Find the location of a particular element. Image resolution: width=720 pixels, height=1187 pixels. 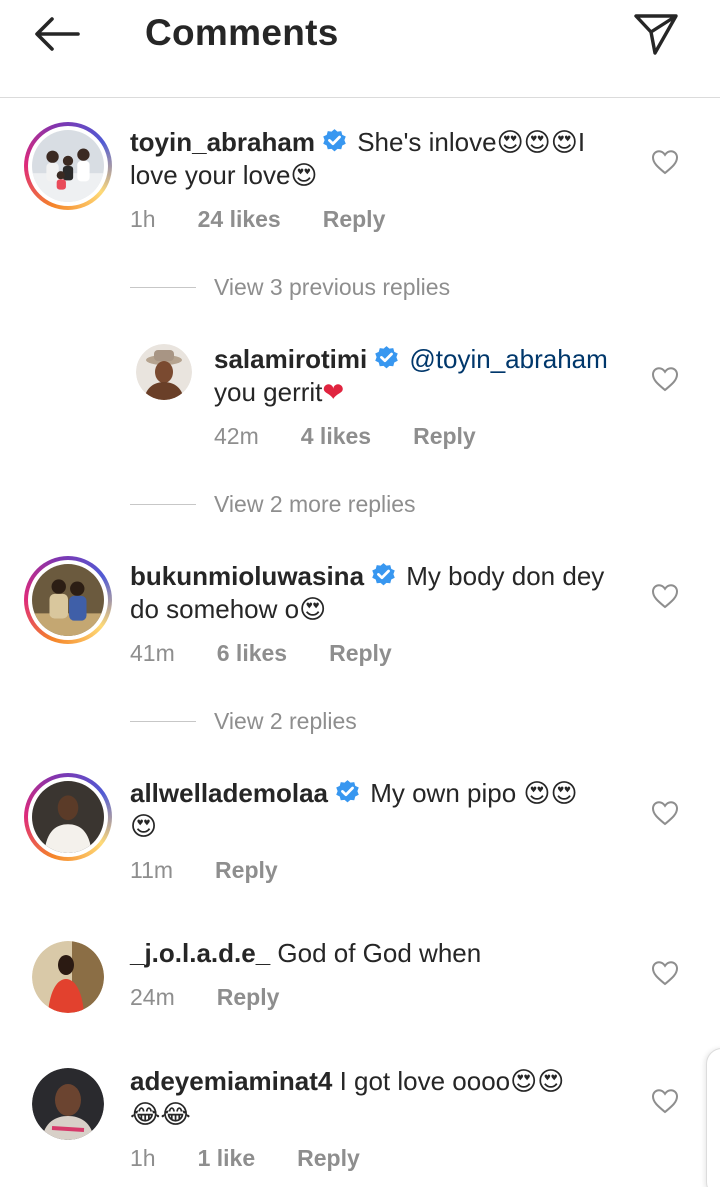

comment-meta: 1h 24 likes Reply is located at coordinates (278, 219).